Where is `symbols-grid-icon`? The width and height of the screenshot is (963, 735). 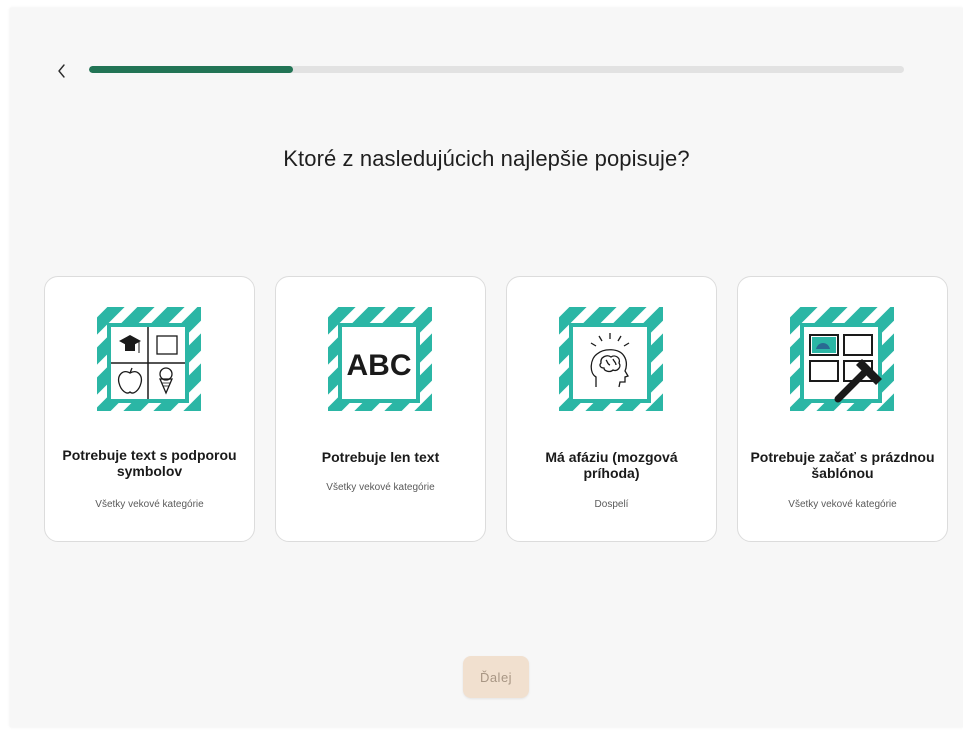
symbols-grid-icon is located at coordinates (149, 359).